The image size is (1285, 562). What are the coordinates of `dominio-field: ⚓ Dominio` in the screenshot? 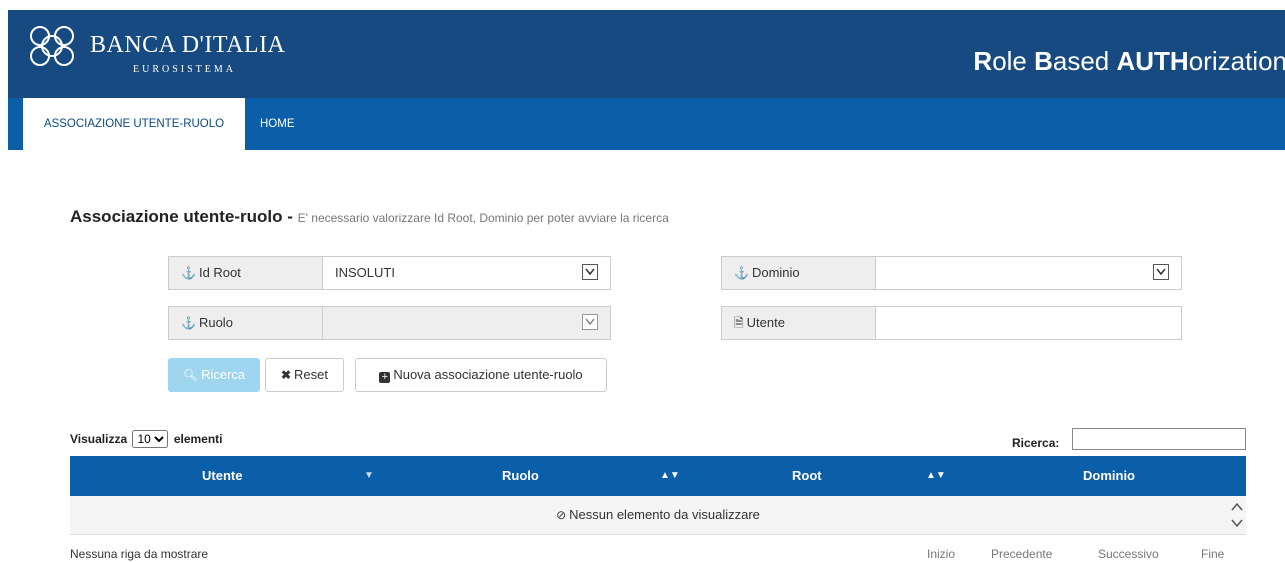 It's located at (951, 273).